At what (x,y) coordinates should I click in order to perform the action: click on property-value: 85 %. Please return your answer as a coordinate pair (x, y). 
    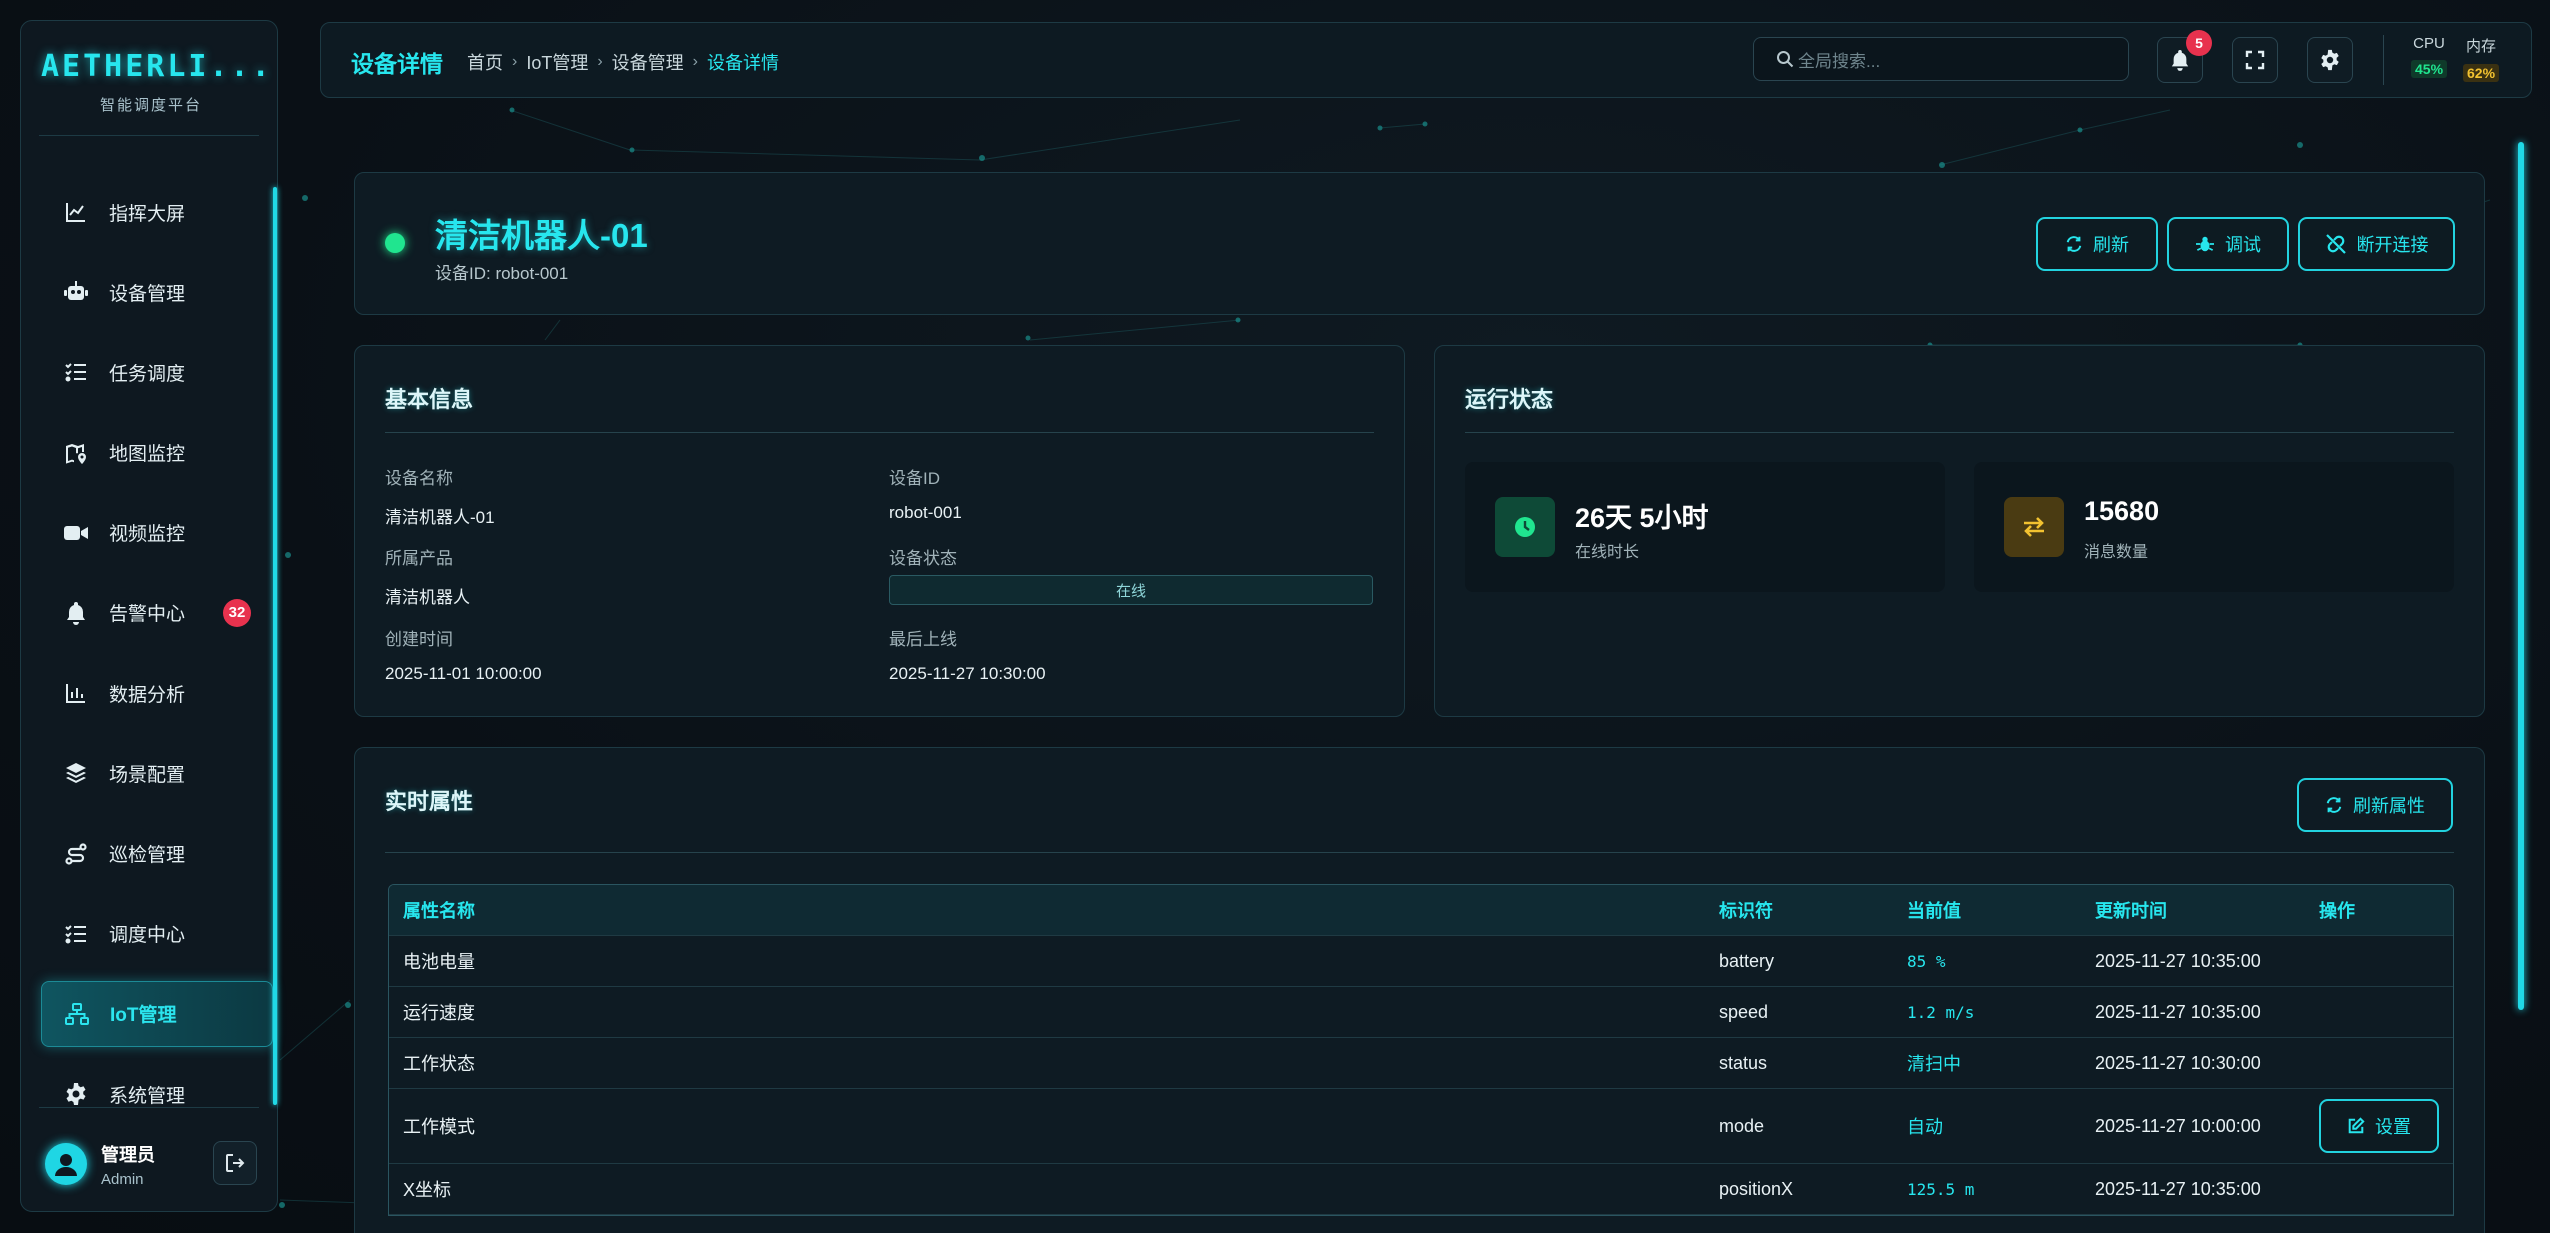
    Looking at the image, I should click on (1926, 961).